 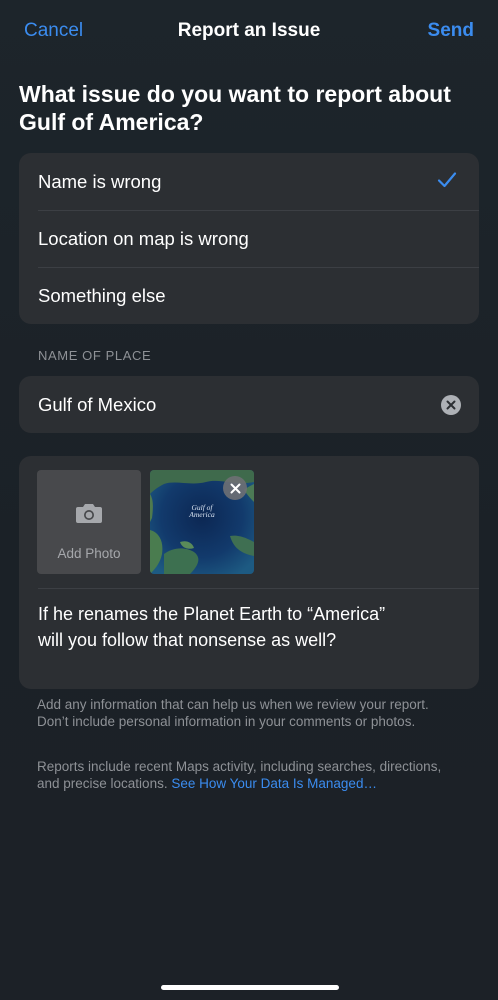 What do you see at coordinates (258, 588) in the screenshot?
I see `divider` at bounding box center [258, 588].